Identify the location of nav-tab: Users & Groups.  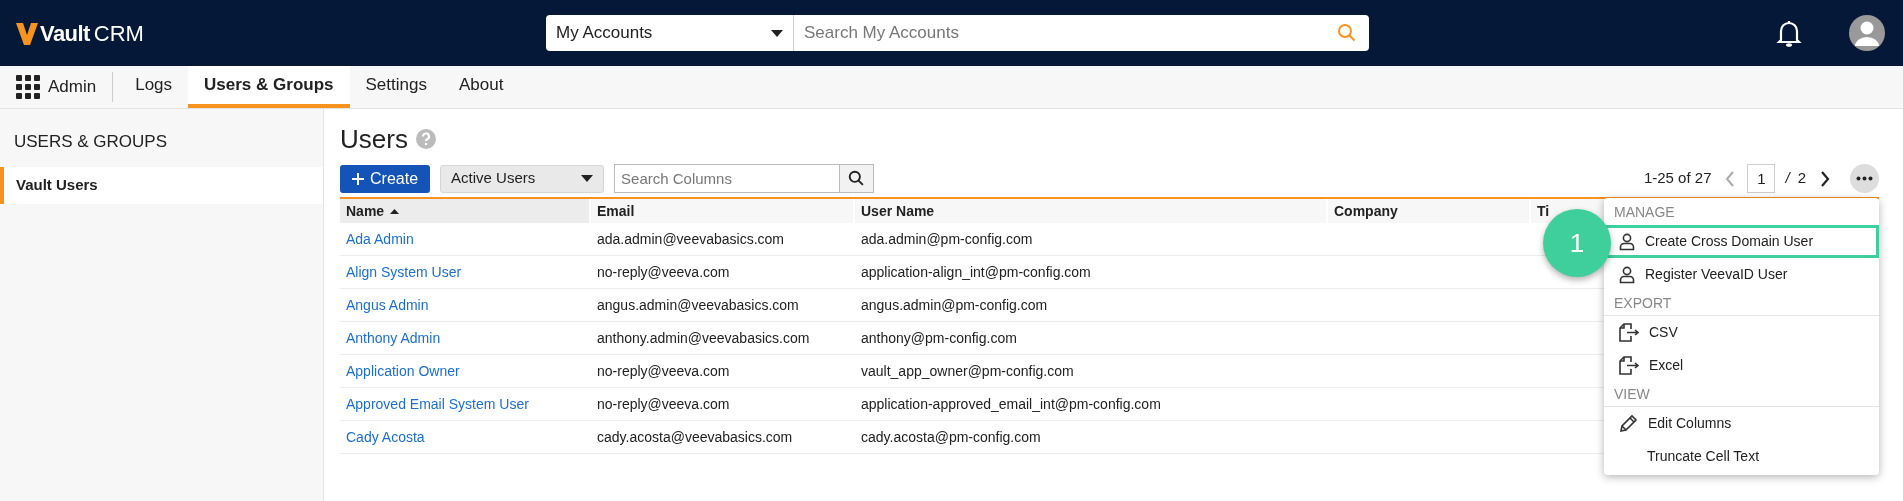
(269, 87).